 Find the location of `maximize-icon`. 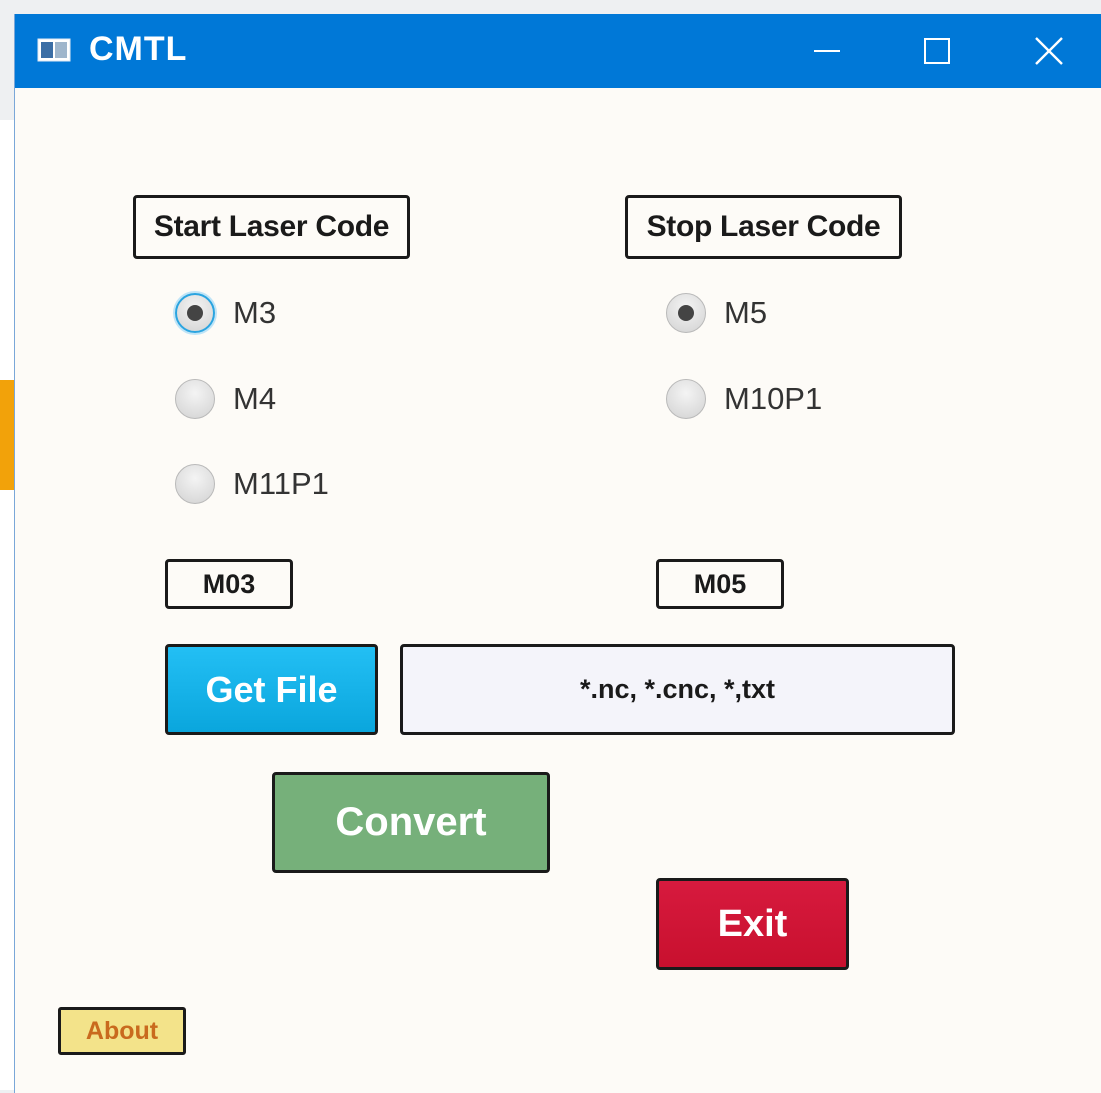

maximize-icon is located at coordinates (937, 51).